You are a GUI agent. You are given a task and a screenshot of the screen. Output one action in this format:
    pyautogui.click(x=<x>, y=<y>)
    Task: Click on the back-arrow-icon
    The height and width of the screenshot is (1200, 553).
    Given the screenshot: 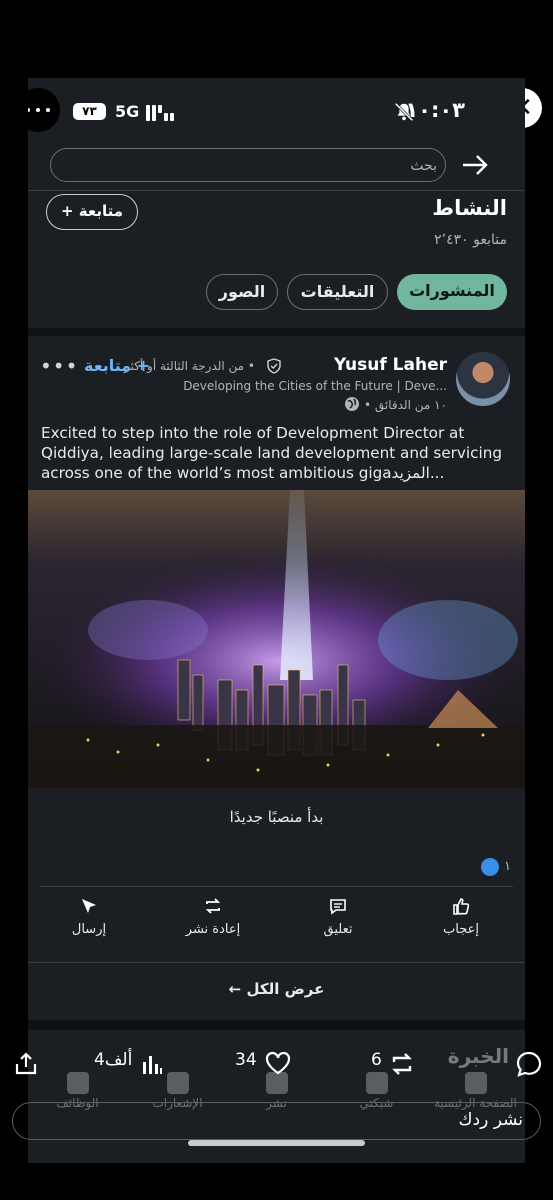 What is the action you would take?
    pyautogui.click(x=475, y=165)
    